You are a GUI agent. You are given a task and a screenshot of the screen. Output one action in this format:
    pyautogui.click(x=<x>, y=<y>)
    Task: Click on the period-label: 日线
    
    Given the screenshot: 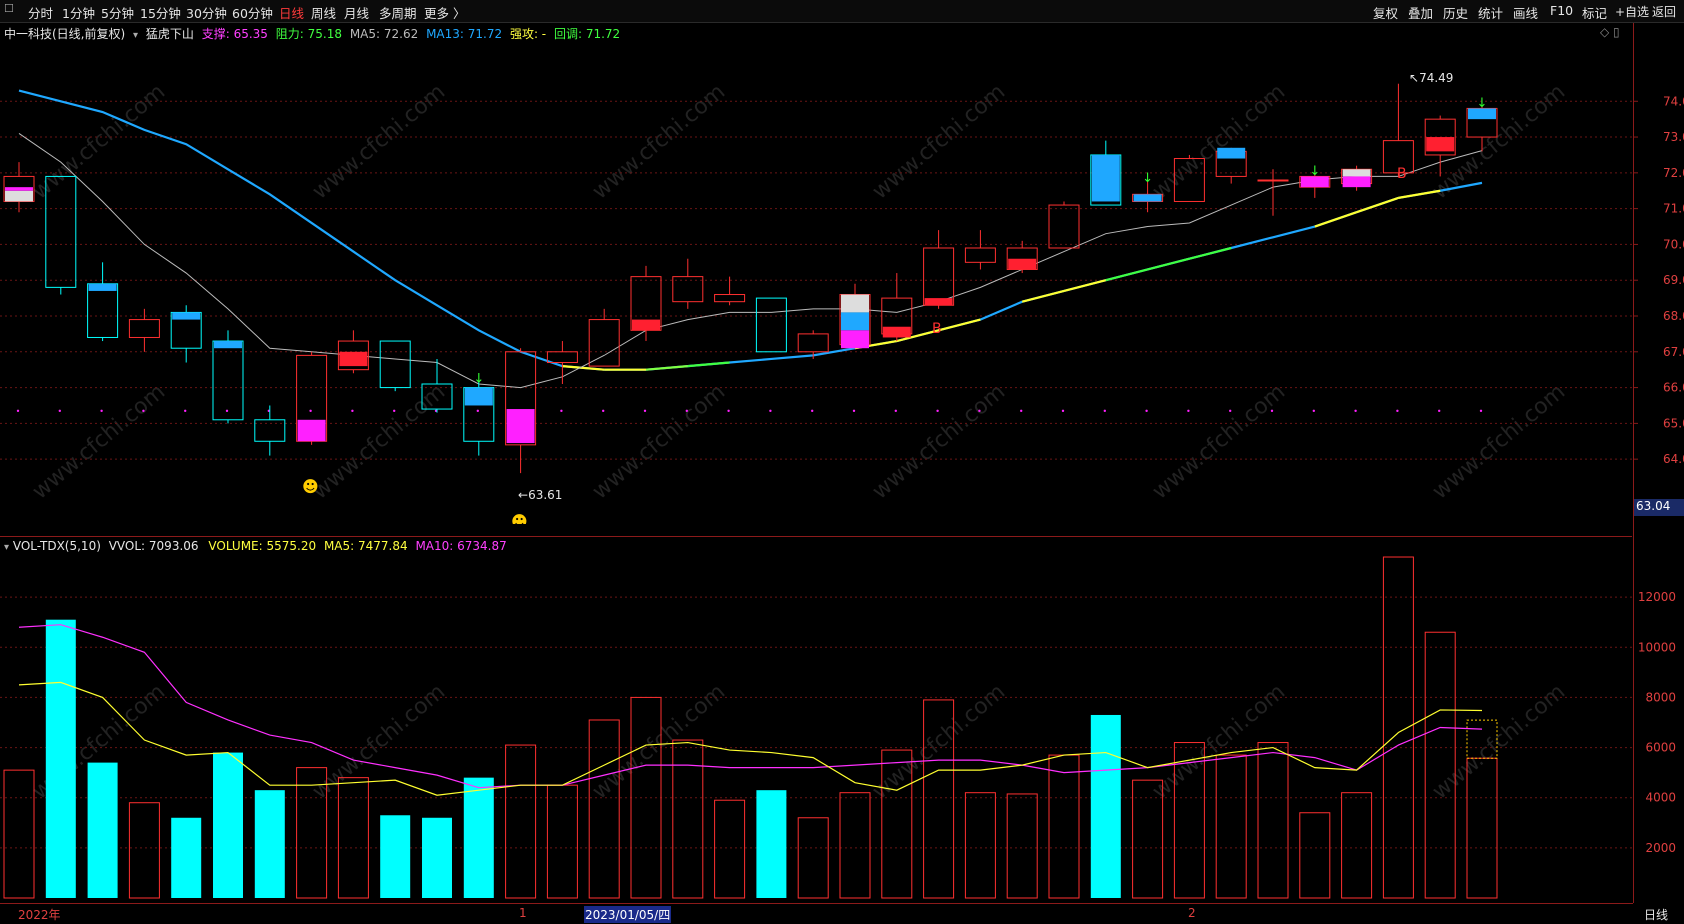 What is the action you would take?
    pyautogui.click(x=1656, y=915)
    